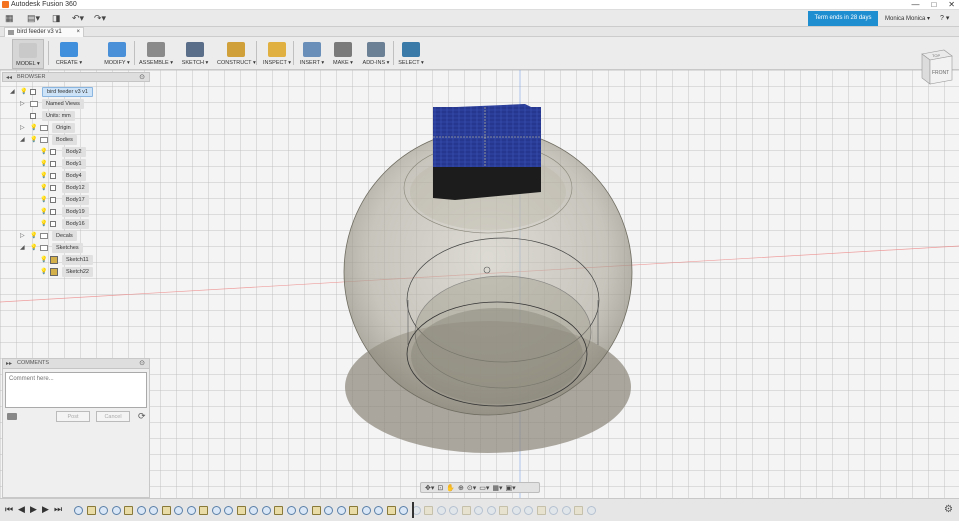 The height and width of the screenshot is (521, 959). Describe the element at coordinates (343, 54) in the screenshot. I see `make-tool: MAKE ▾` at that location.